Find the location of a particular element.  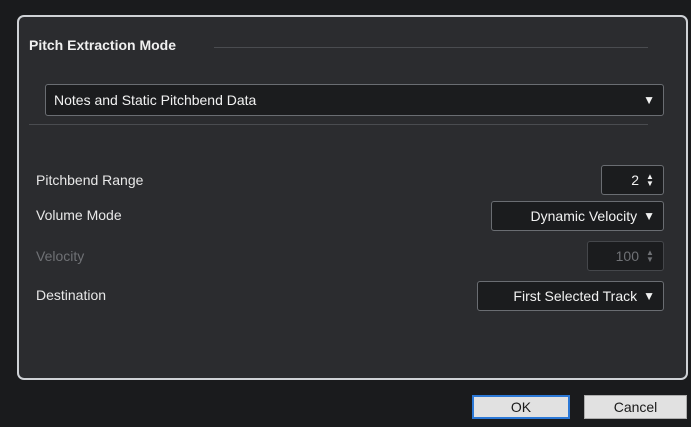

velocity-stepper: 100 ▲ ▼ is located at coordinates (625, 256).